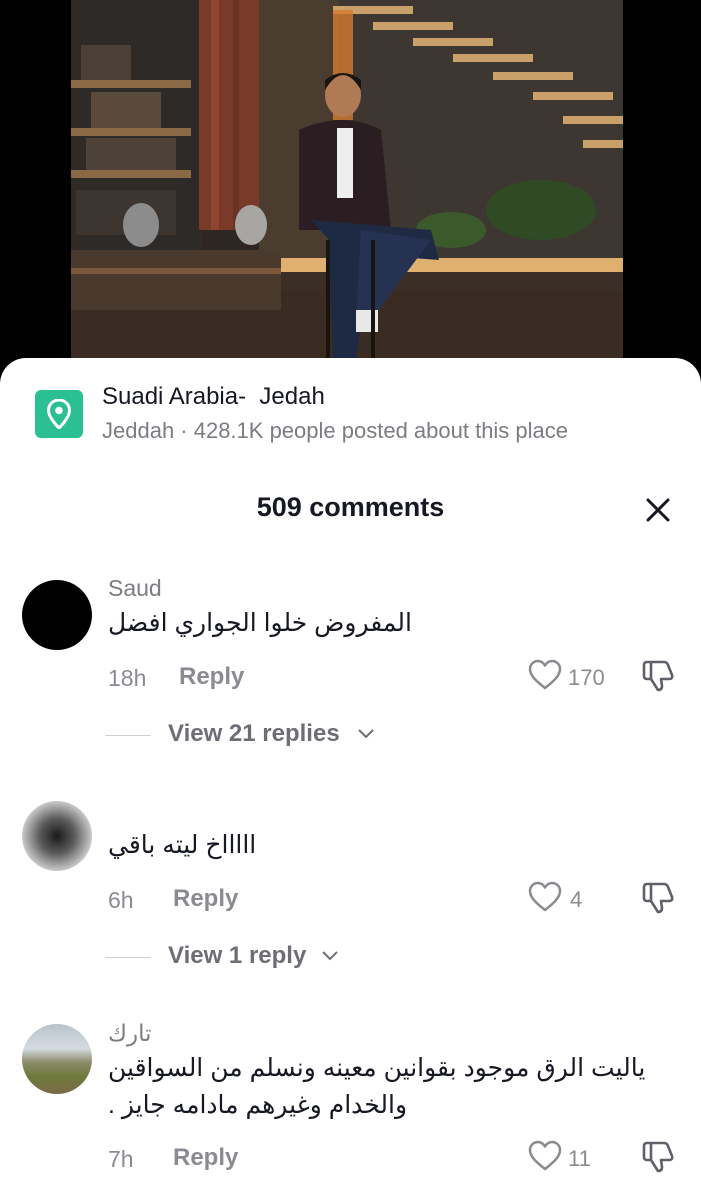 Image resolution: width=701 pixels, height=1200 pixels. I want to click on like-count: 4, so click(576, 899).